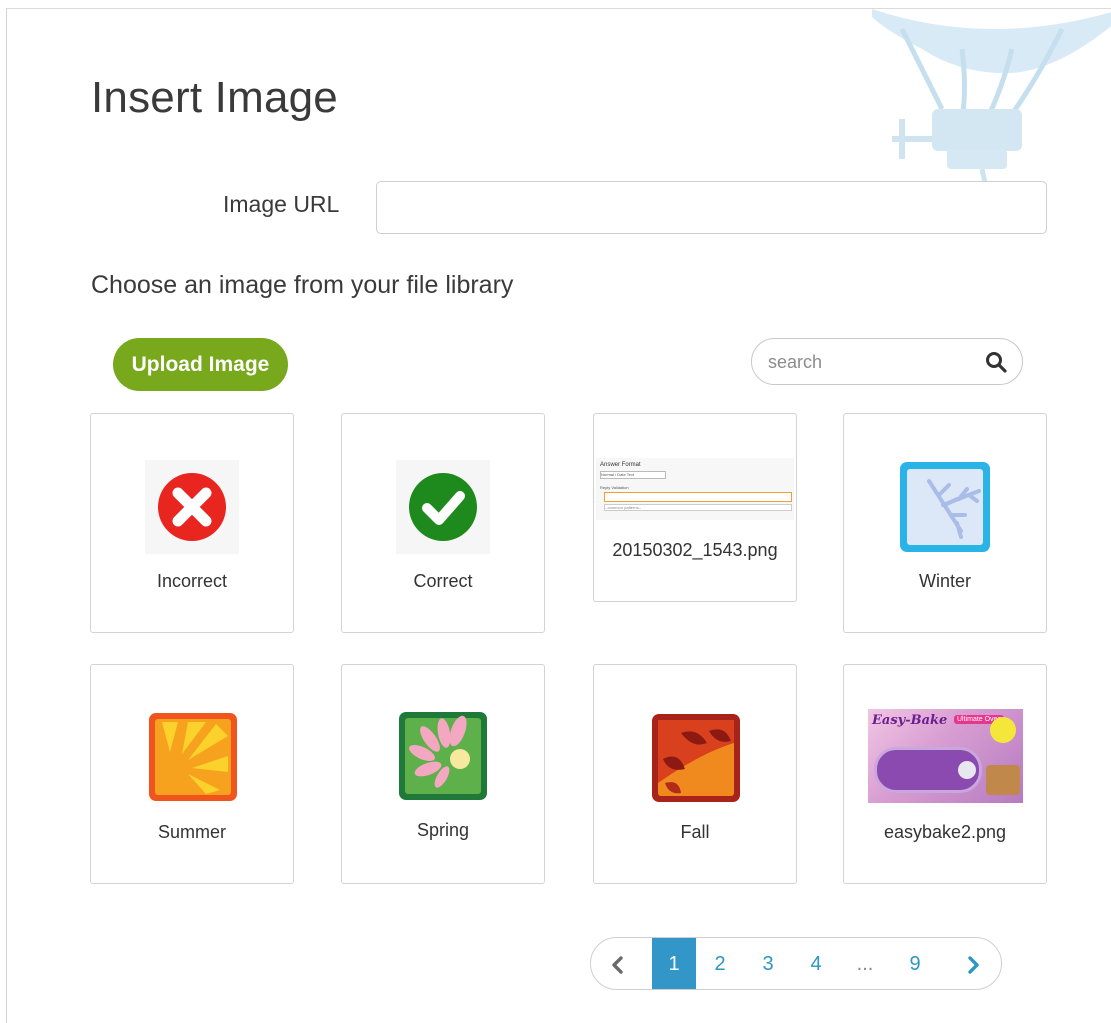 Image resolution: width=1111 pixels, height=1023 pixels. I want to click on pagination-page-4: 4, so click(816, 963).